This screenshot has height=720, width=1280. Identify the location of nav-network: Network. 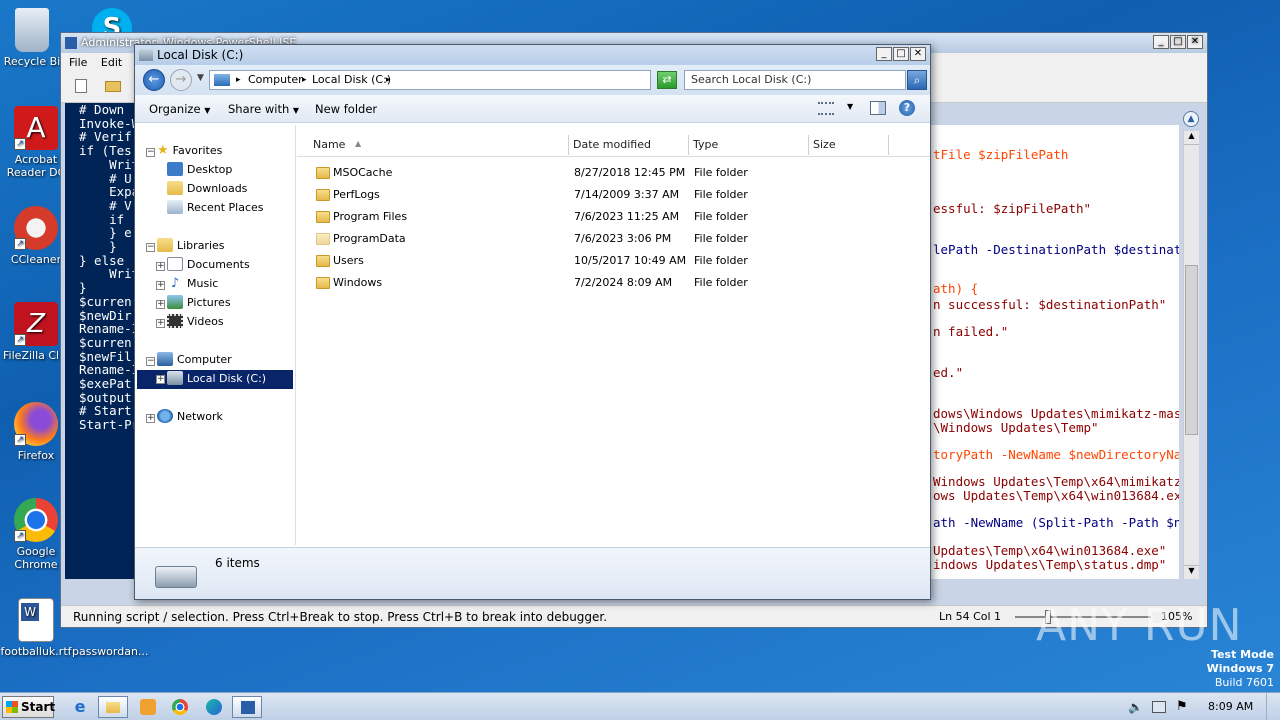
(190, 416).